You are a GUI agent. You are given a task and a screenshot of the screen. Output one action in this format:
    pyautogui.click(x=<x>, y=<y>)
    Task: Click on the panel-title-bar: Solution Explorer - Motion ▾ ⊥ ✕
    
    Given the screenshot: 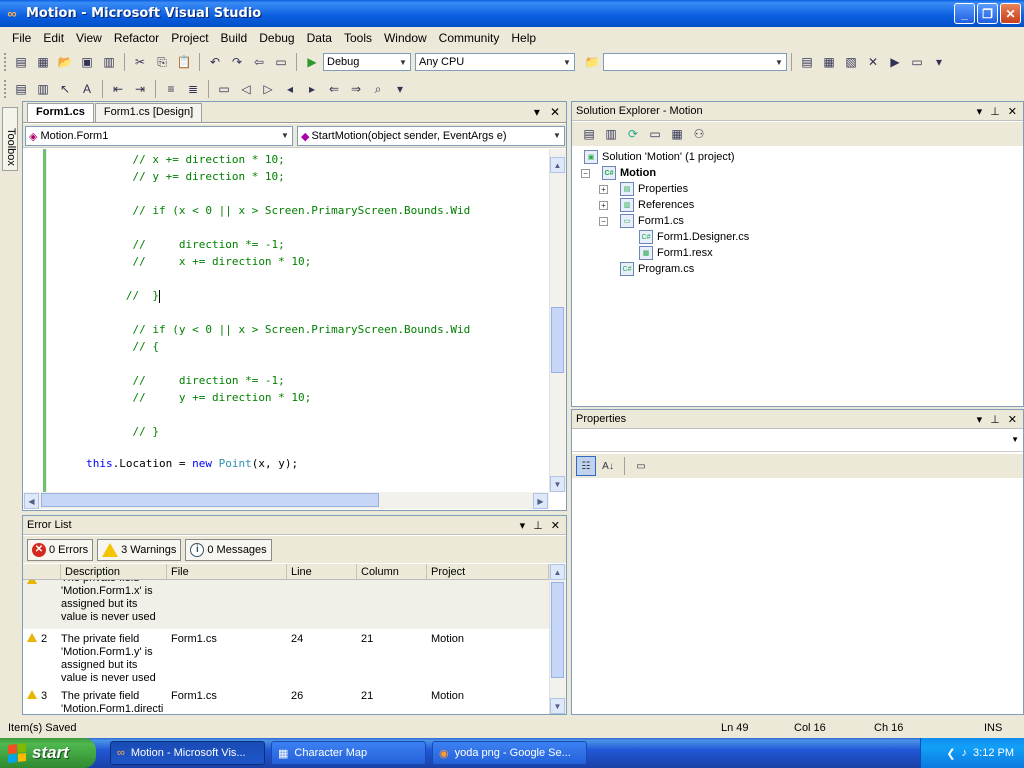 What is the action you would take?
    pyautogui.click(x=797, y=111)
    